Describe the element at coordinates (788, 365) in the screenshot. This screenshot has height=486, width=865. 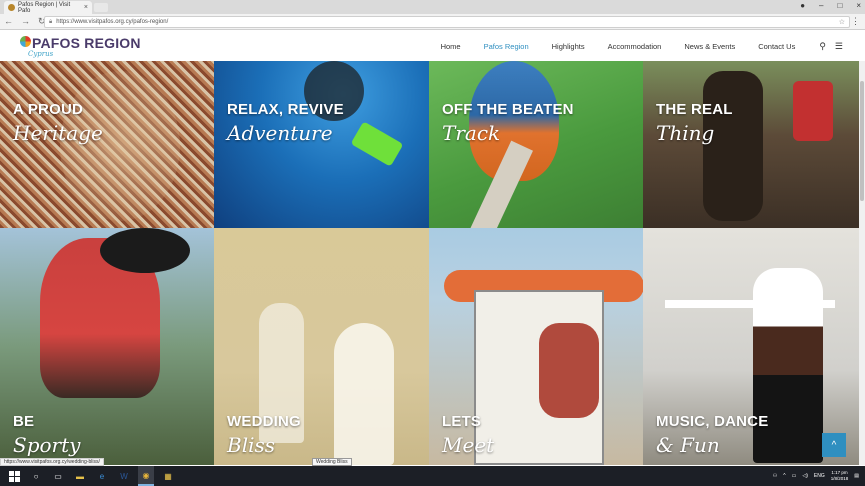
I see `dancer-image` at that location.